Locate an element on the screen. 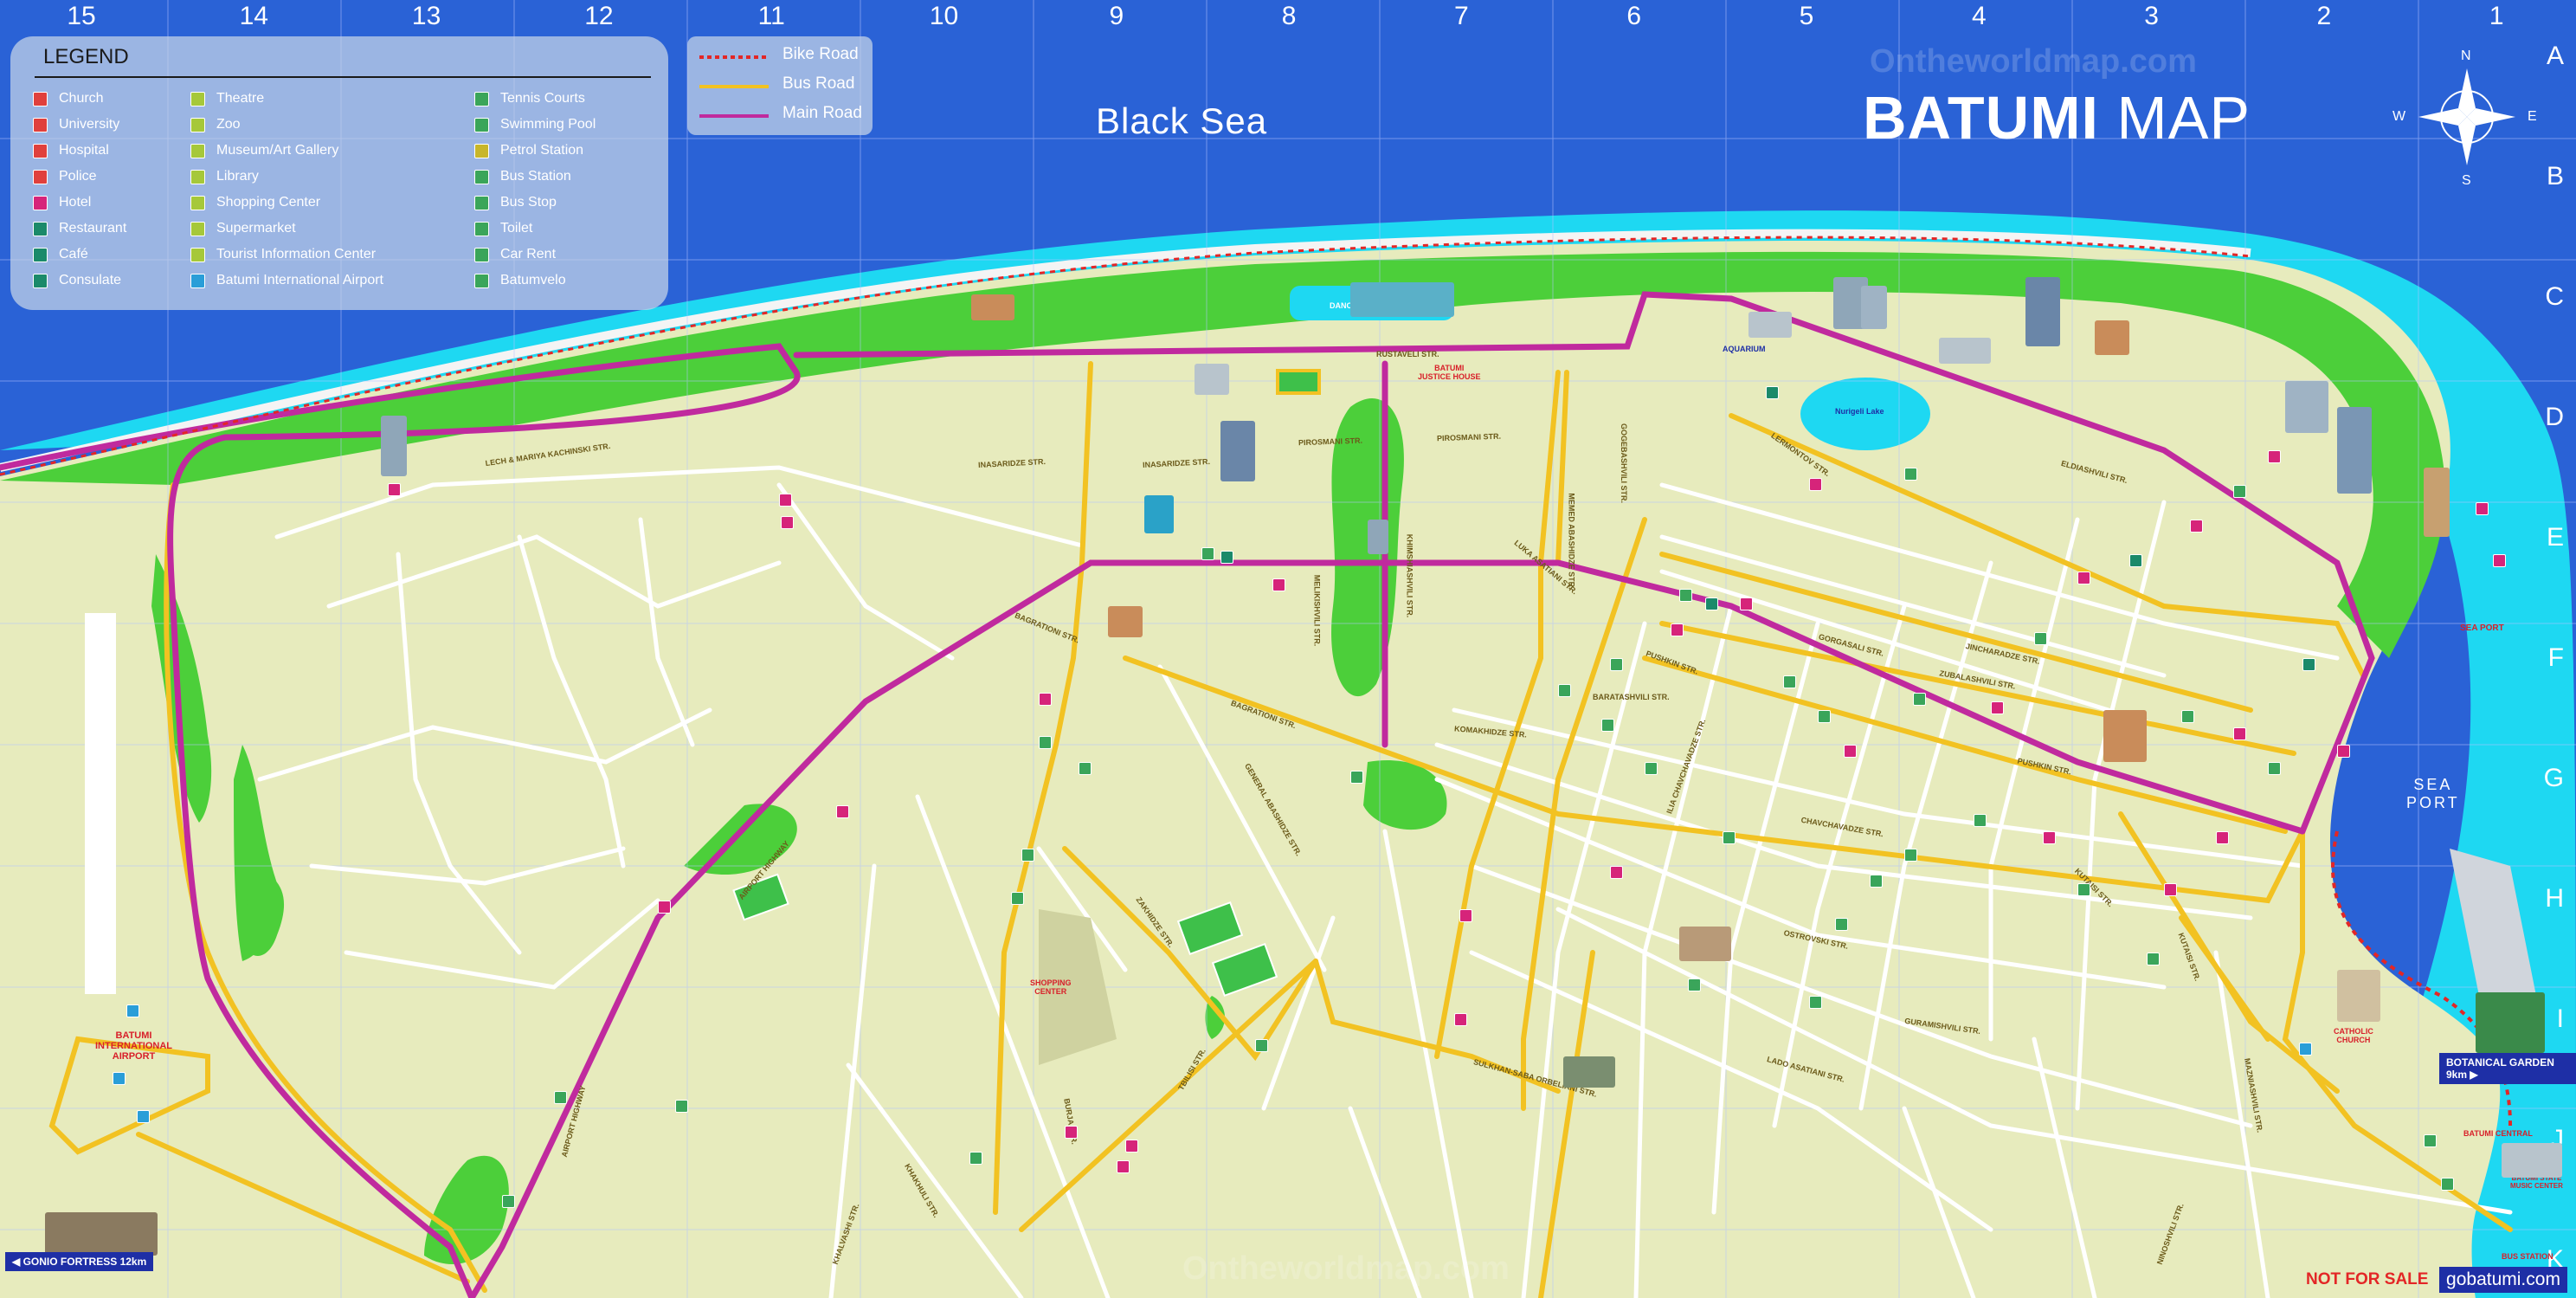 Image resolution: width=2576 pixels, height=1298 pixels. compass-w: W is located at coordinates (2399, 117).